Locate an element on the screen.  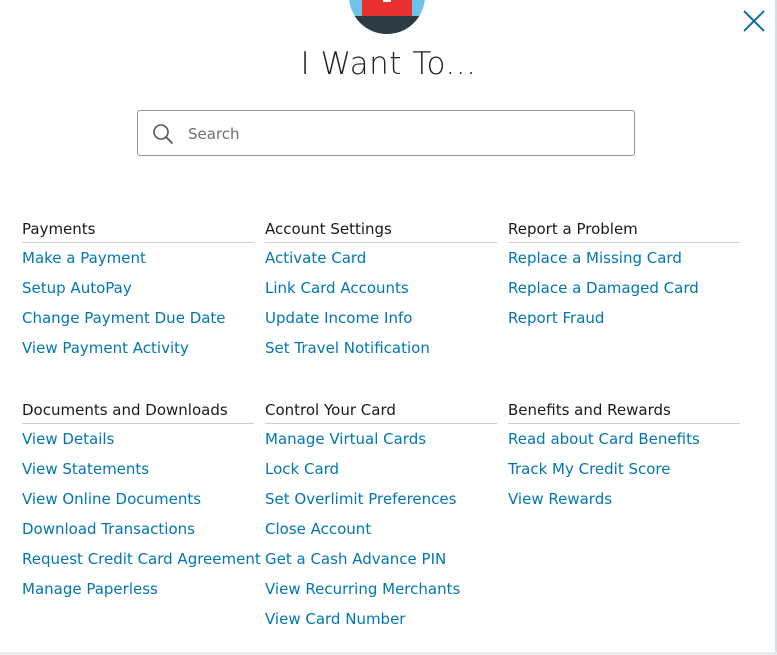
search-input is located at coordinates (403, 134).